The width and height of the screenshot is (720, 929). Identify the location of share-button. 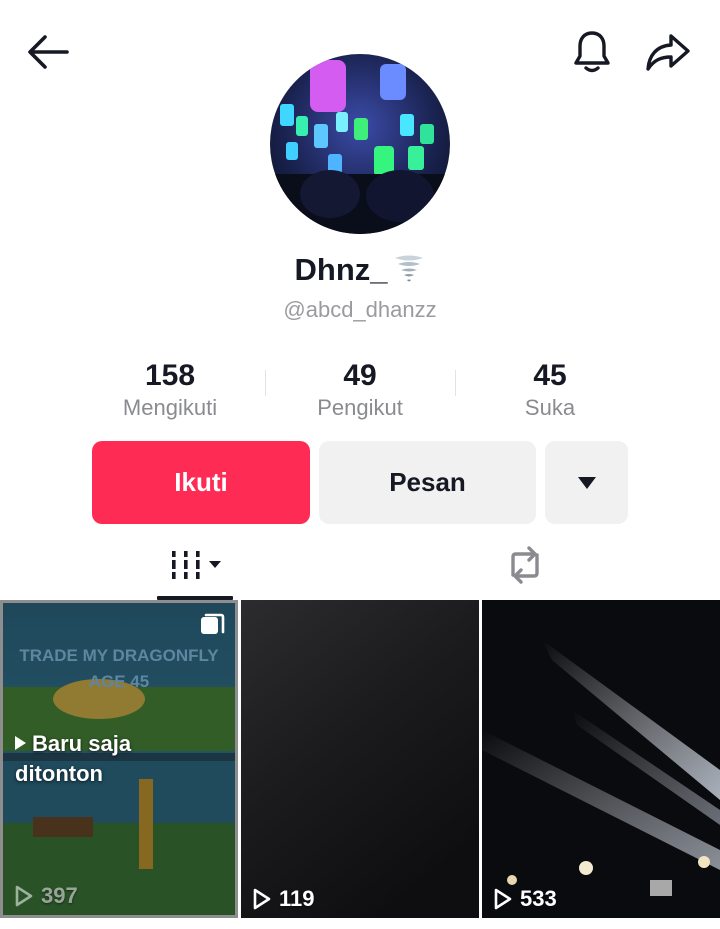
(668, 52).